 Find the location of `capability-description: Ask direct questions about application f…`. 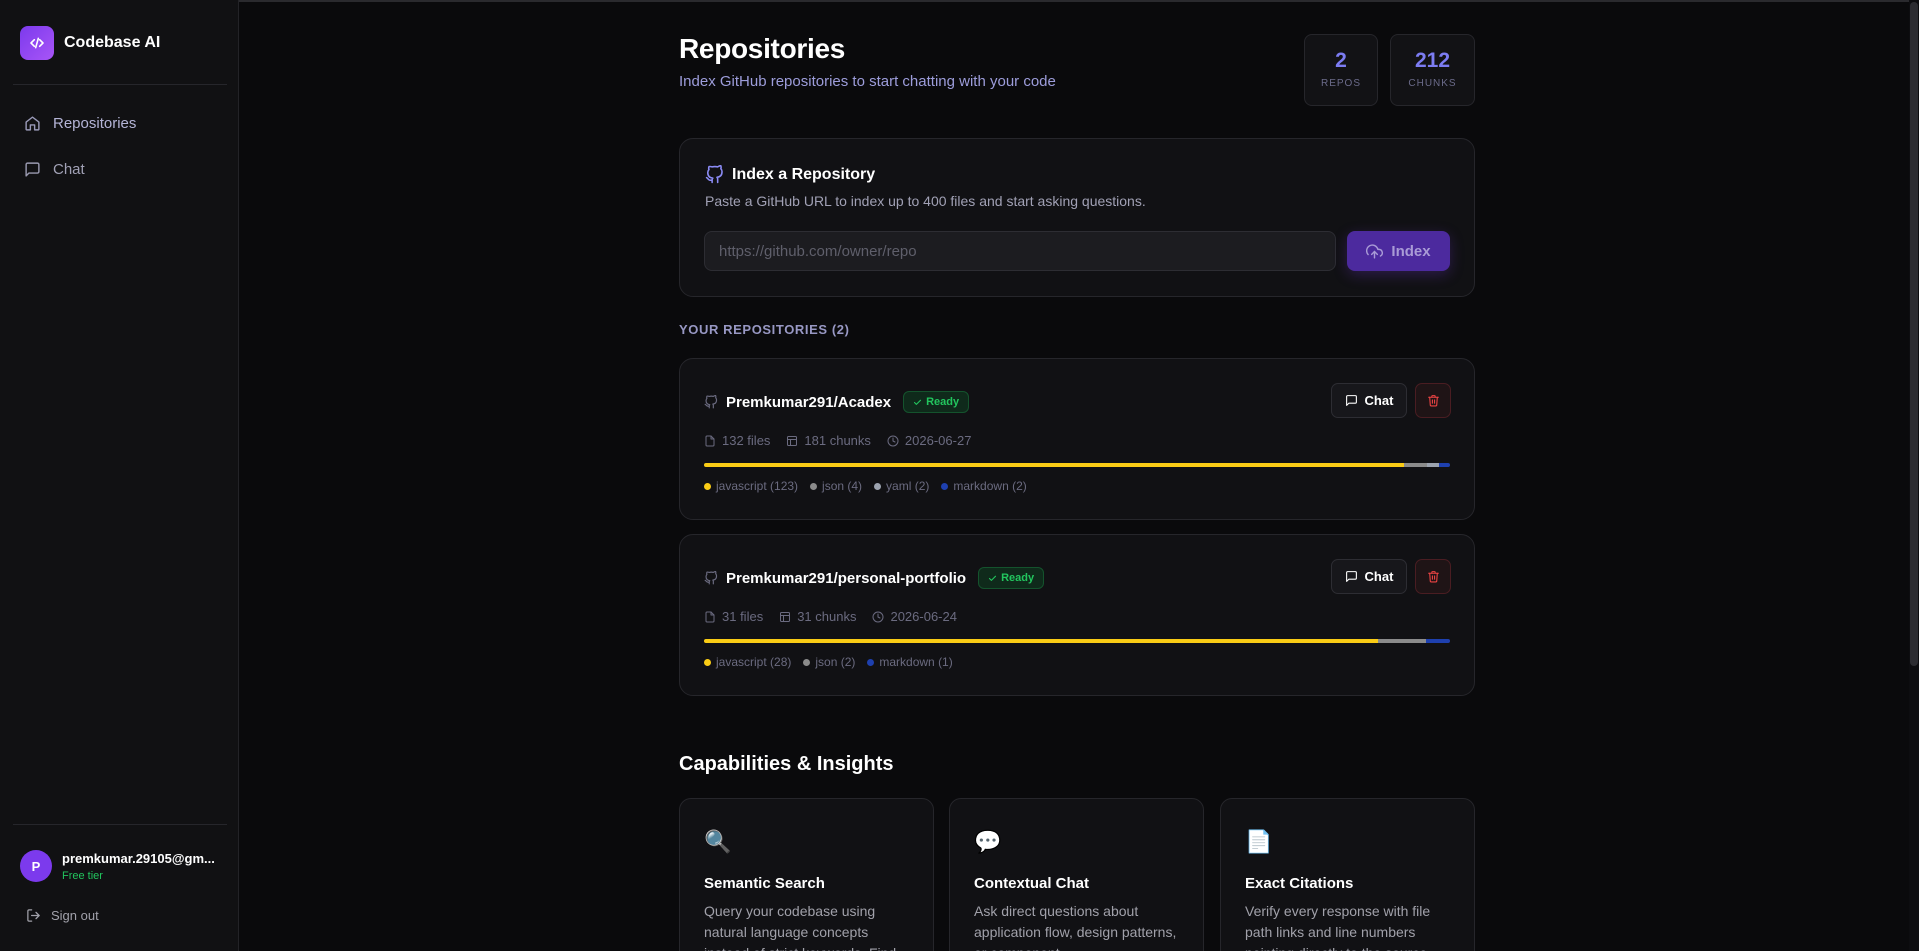

capability-description: Ask direct questions about application f… is located at coordinates (1075, 927).